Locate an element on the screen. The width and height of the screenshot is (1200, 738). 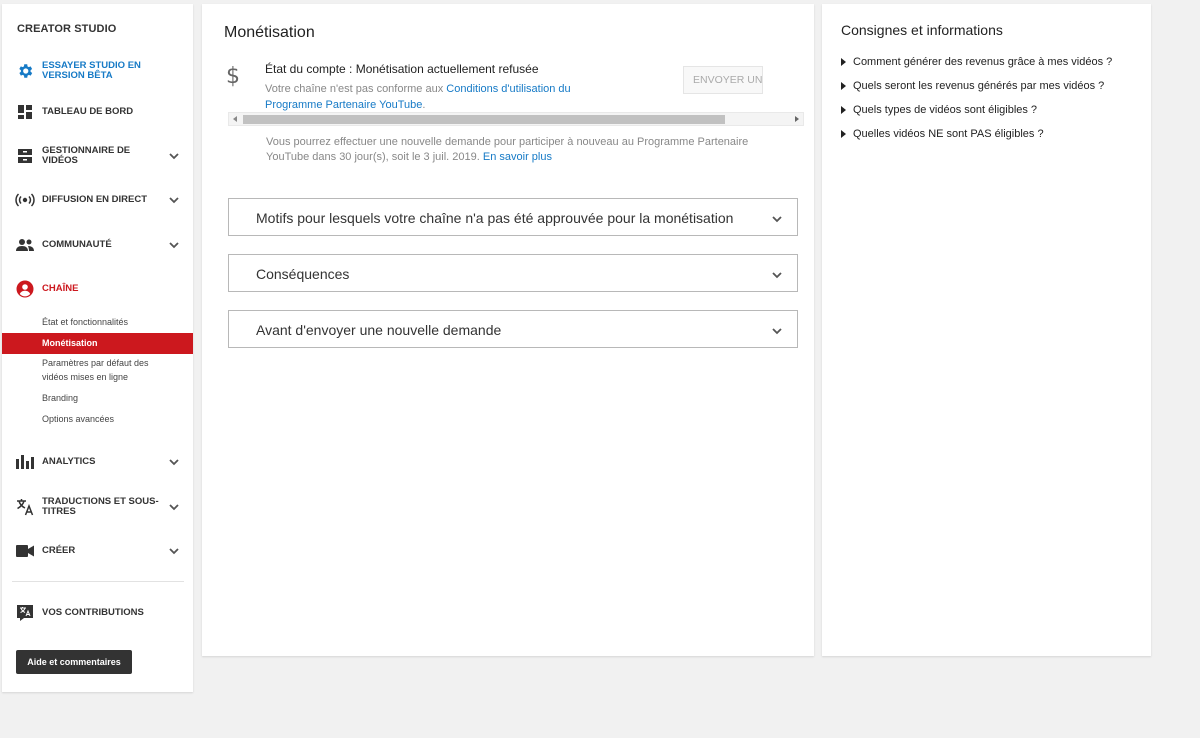
sidebar-item-create: CRÉER is located at coordinates (97, 551).